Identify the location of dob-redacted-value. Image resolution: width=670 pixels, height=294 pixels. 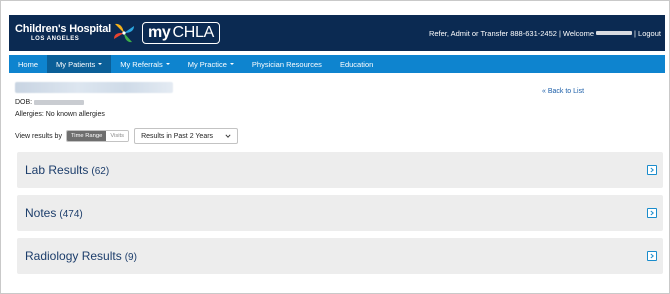
(59, 102).